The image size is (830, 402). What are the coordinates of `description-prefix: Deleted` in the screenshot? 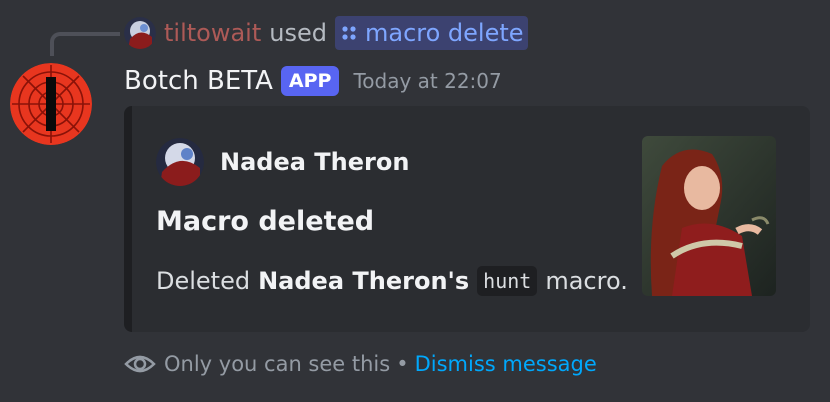 It's located at (203, 281).